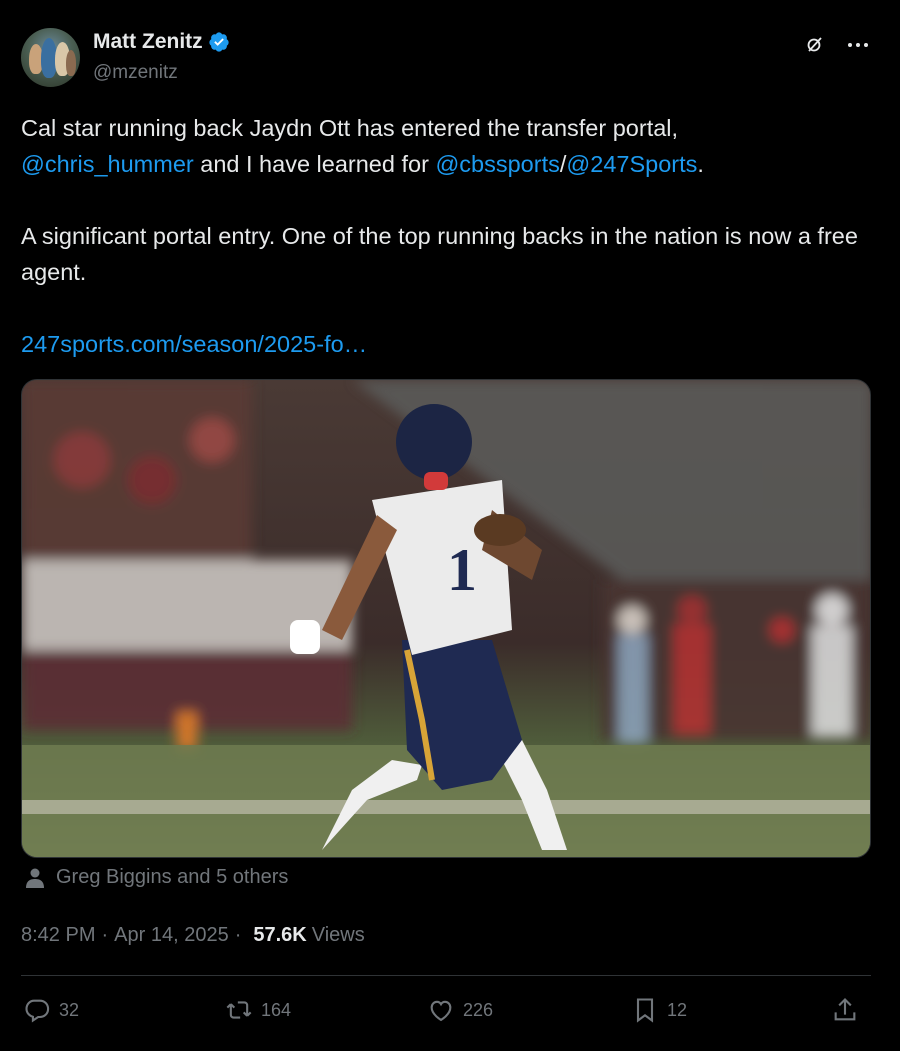  What do you see at coordinates (478, 1009) in the screenshot?
I see `like-count: 226` at bounding box center [478, 1009].